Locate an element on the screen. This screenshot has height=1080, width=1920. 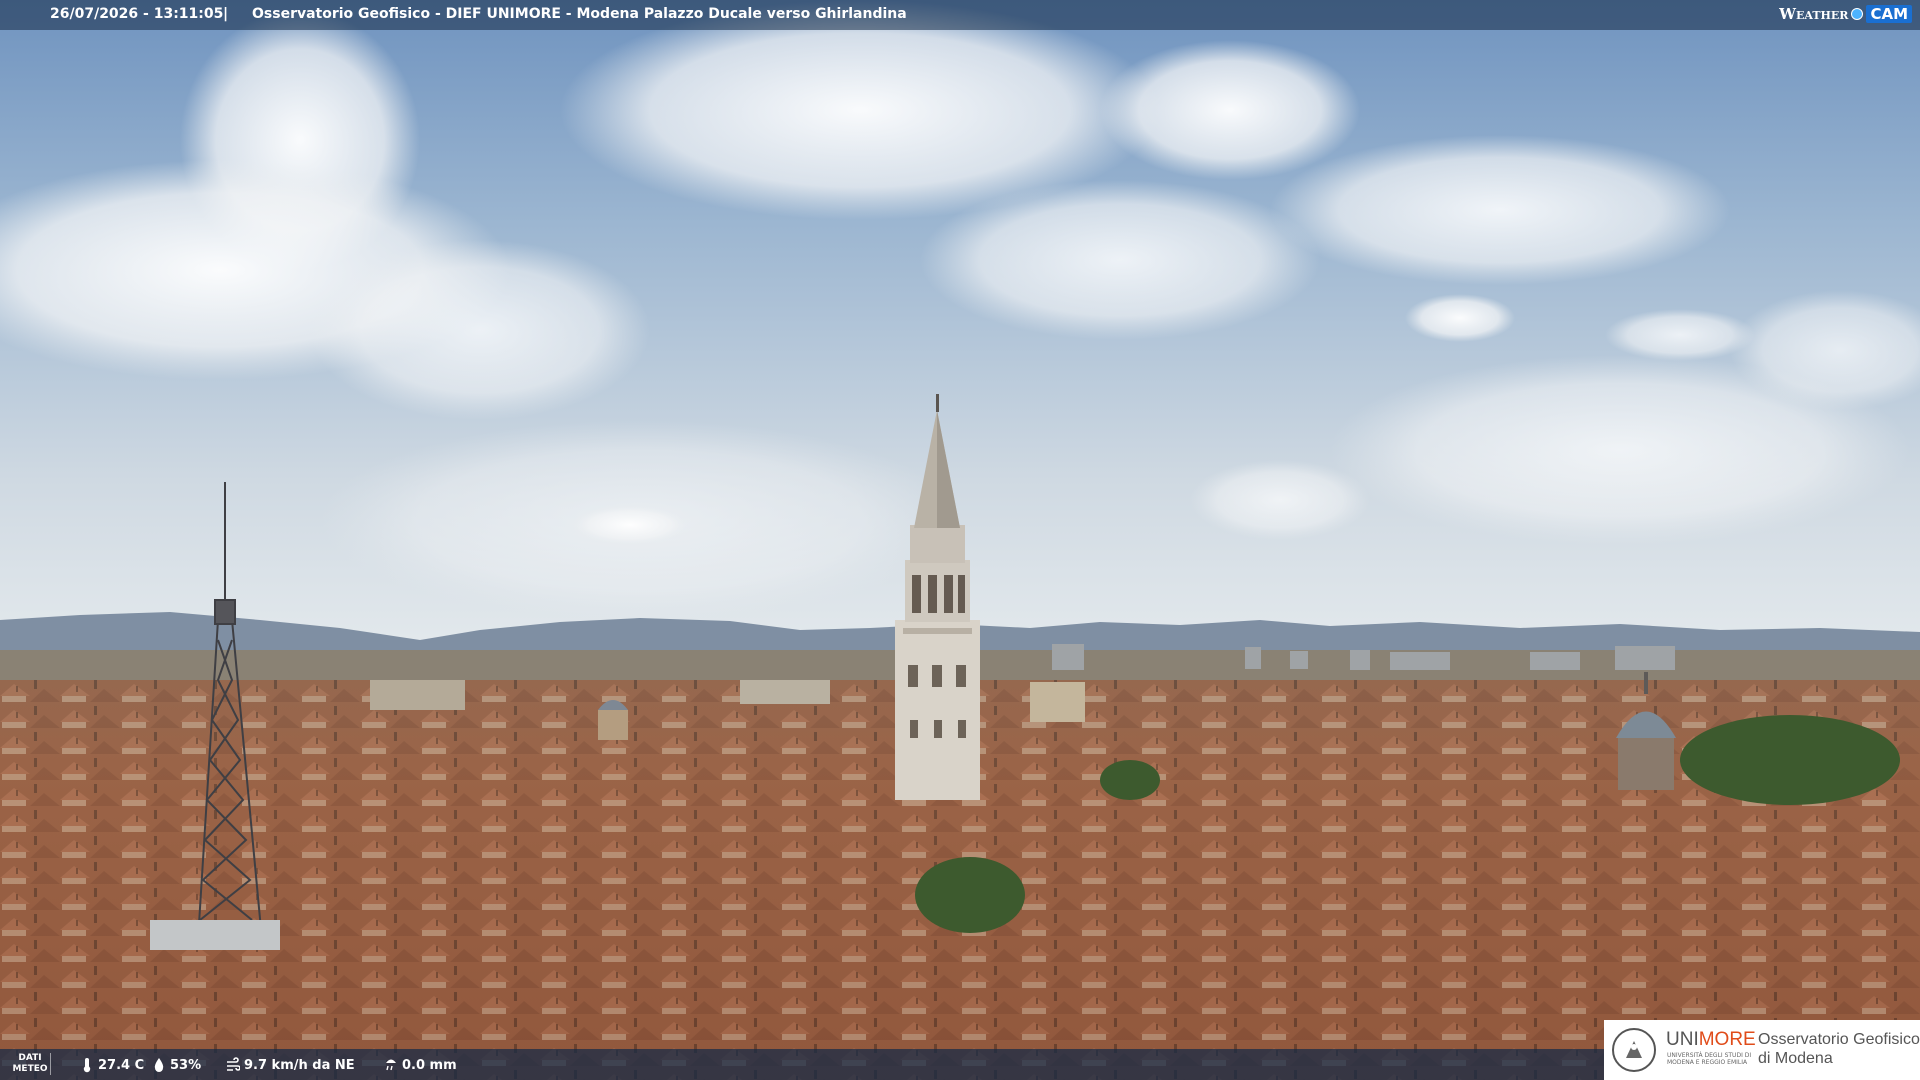
wind-value: 9.7 km/h da NE is located at coordinates (299, 1065).